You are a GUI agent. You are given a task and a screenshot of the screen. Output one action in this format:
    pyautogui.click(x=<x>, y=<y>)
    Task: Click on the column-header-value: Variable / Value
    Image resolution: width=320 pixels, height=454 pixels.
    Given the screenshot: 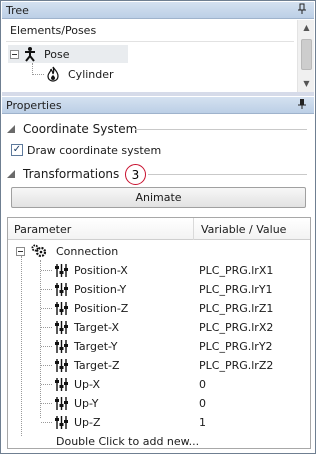 What is the action you would take?
    pyautogui.click(x=252, y=229)
    